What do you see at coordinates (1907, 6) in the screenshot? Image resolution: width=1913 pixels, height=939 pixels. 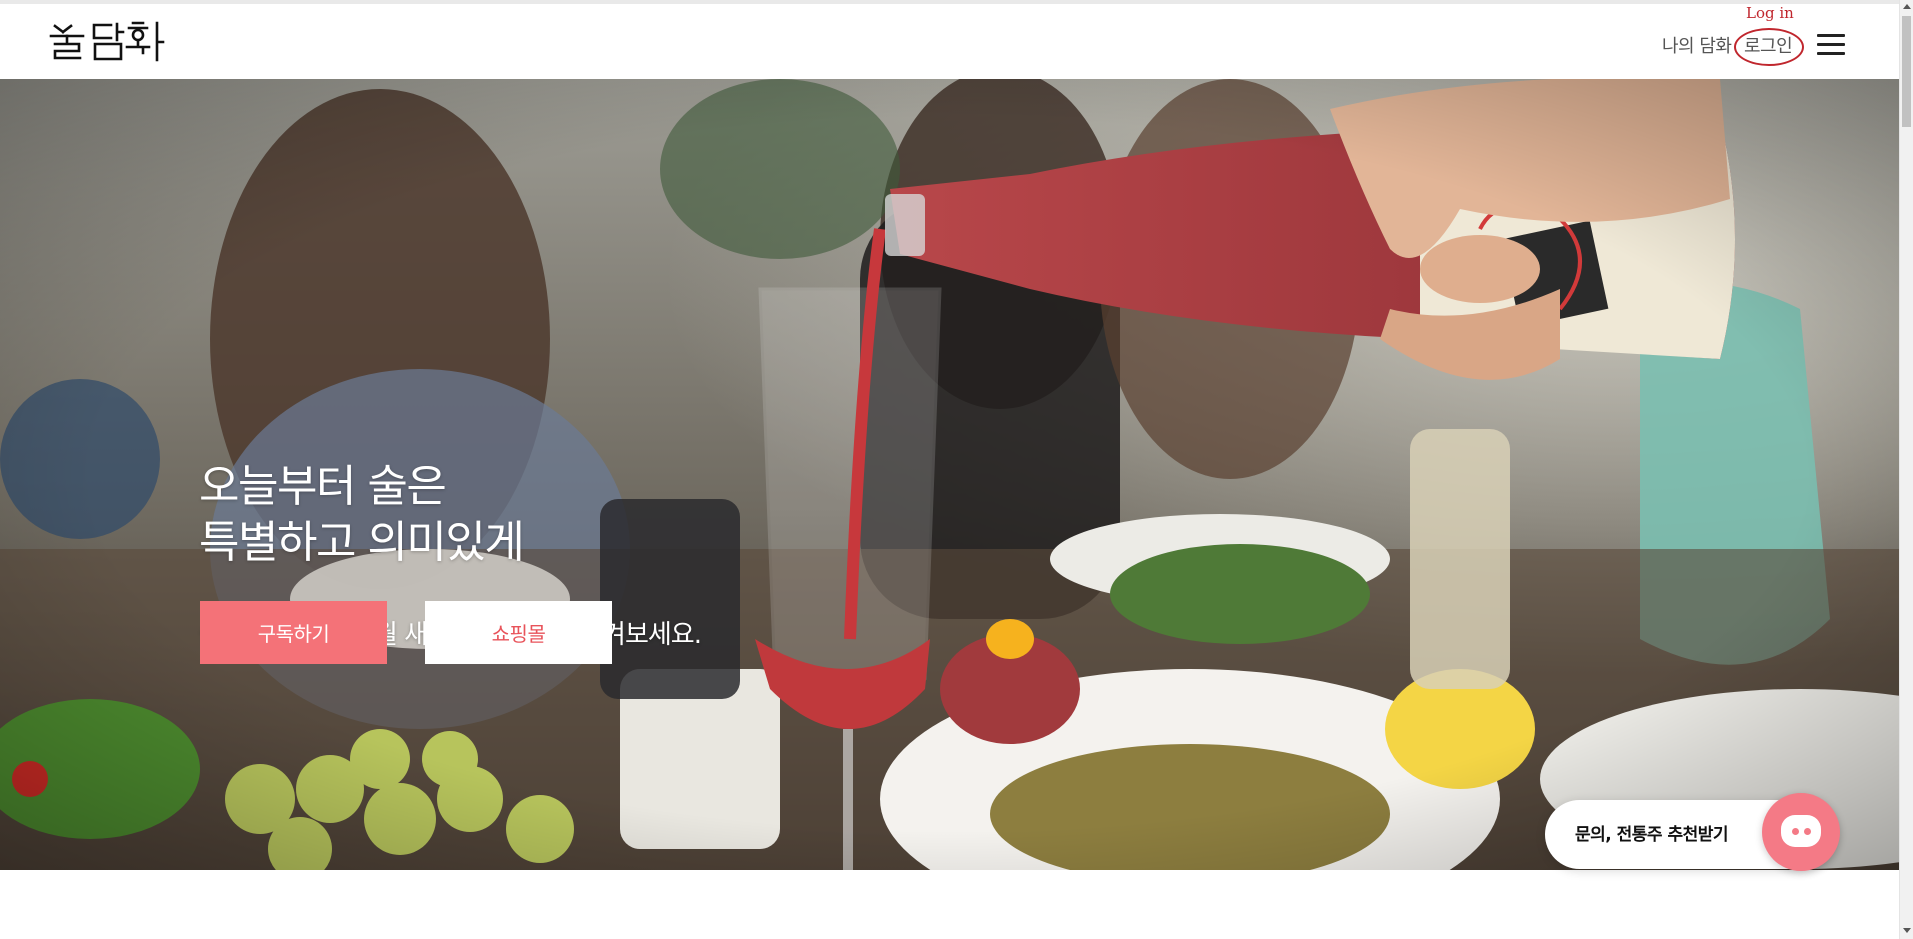 I see `scroll-up-arrow-icon` at bounding box center [1907, 6].